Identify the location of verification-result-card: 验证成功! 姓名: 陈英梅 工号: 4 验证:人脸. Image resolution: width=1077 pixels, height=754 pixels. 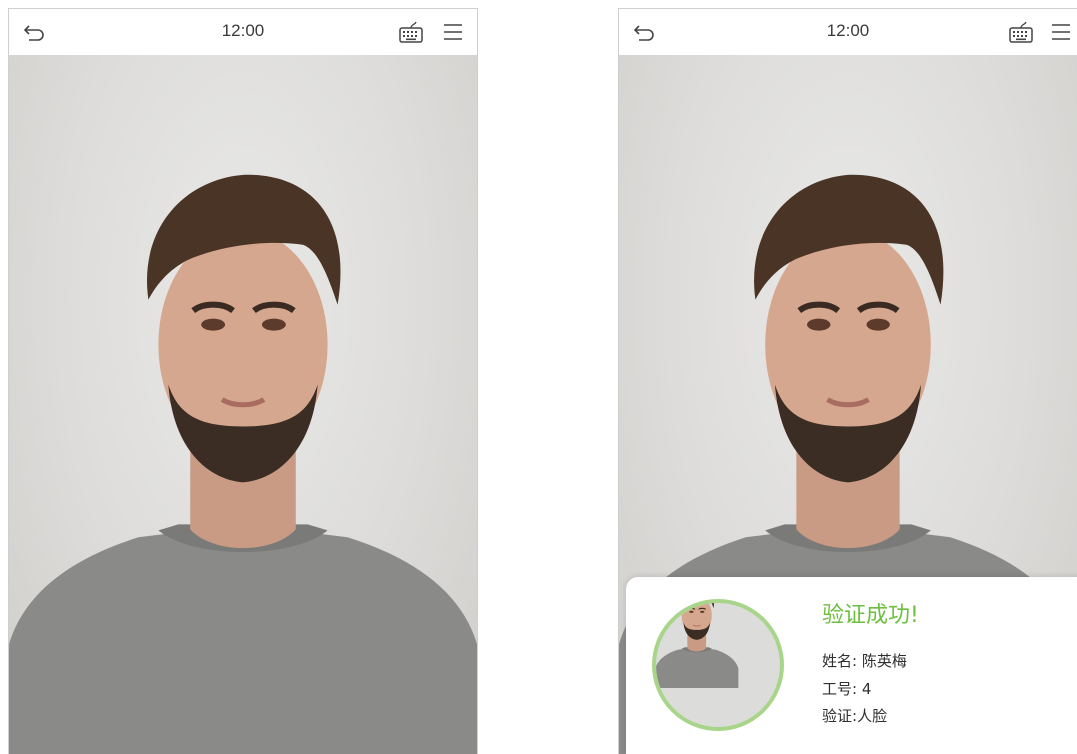
(851, 665).